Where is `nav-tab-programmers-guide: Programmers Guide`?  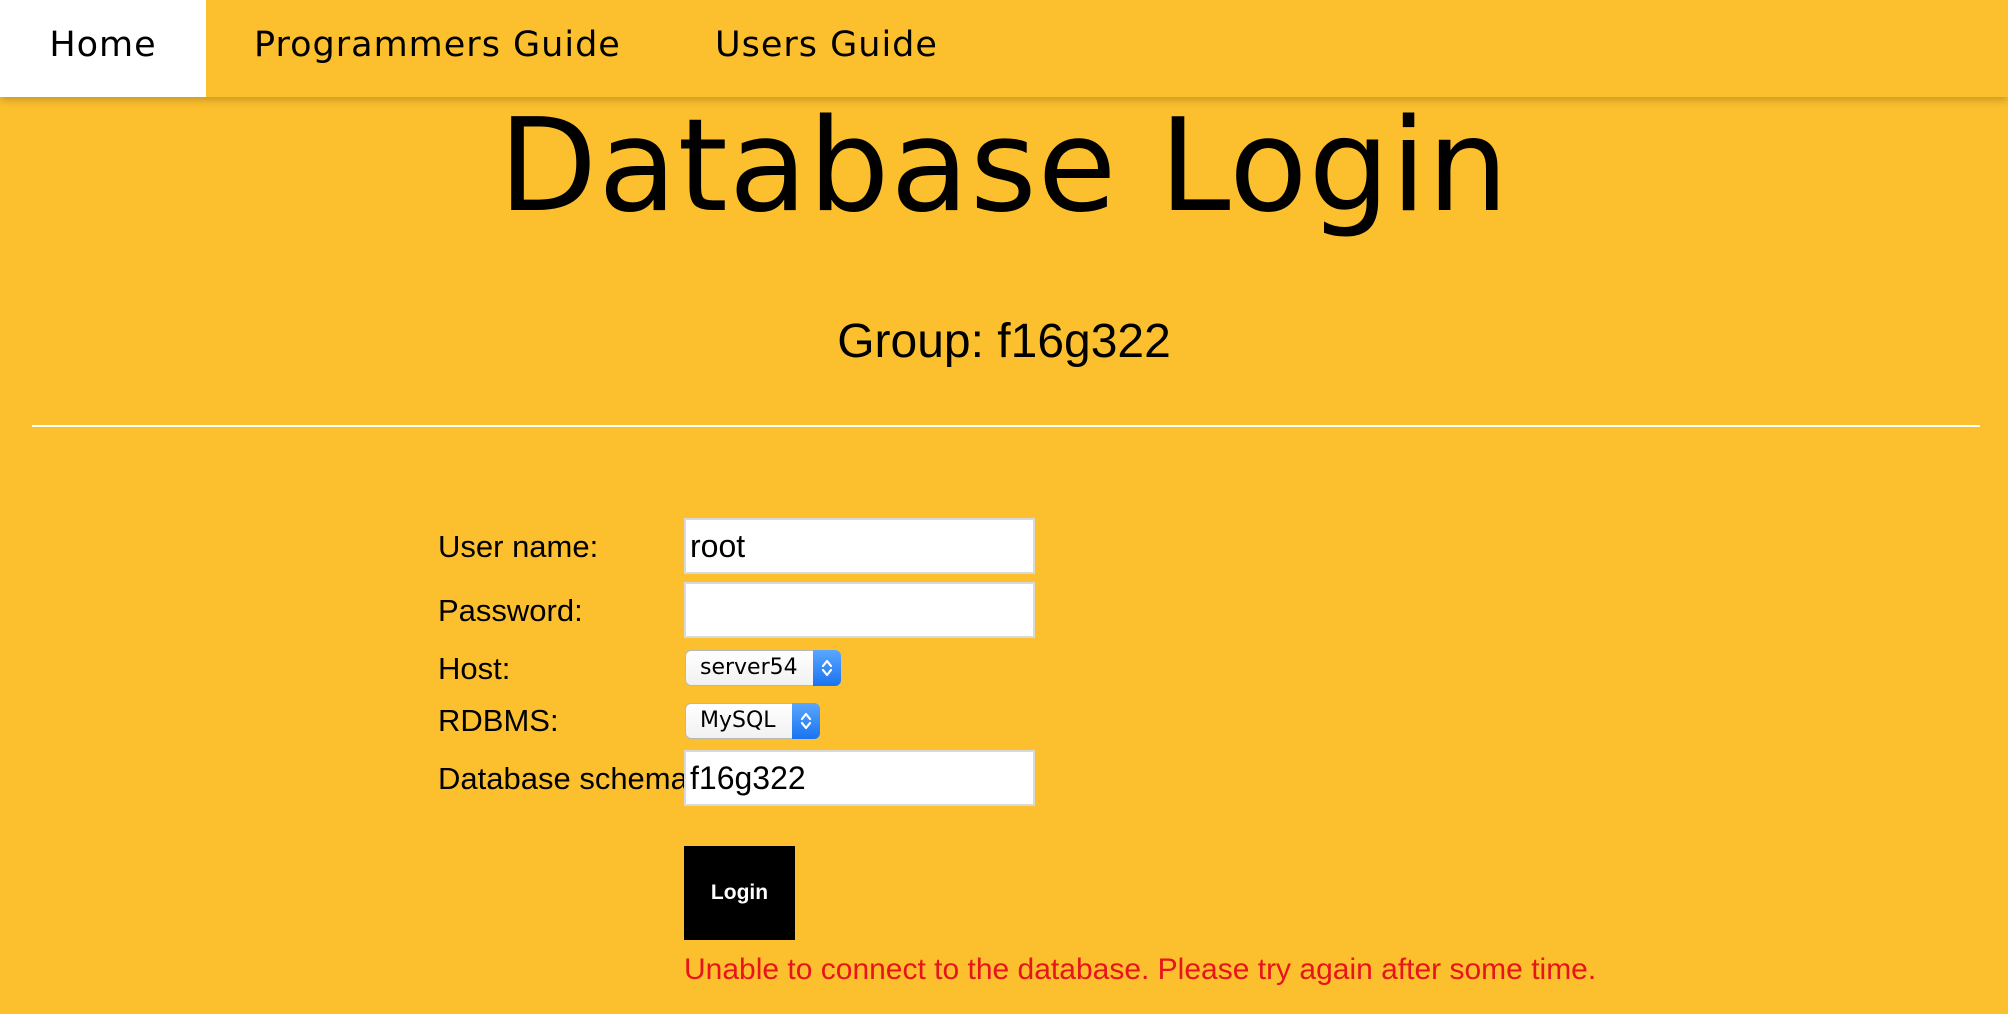
nav-tab-programmers-guide: Programmers Guide is located at coordinates (437, 48).